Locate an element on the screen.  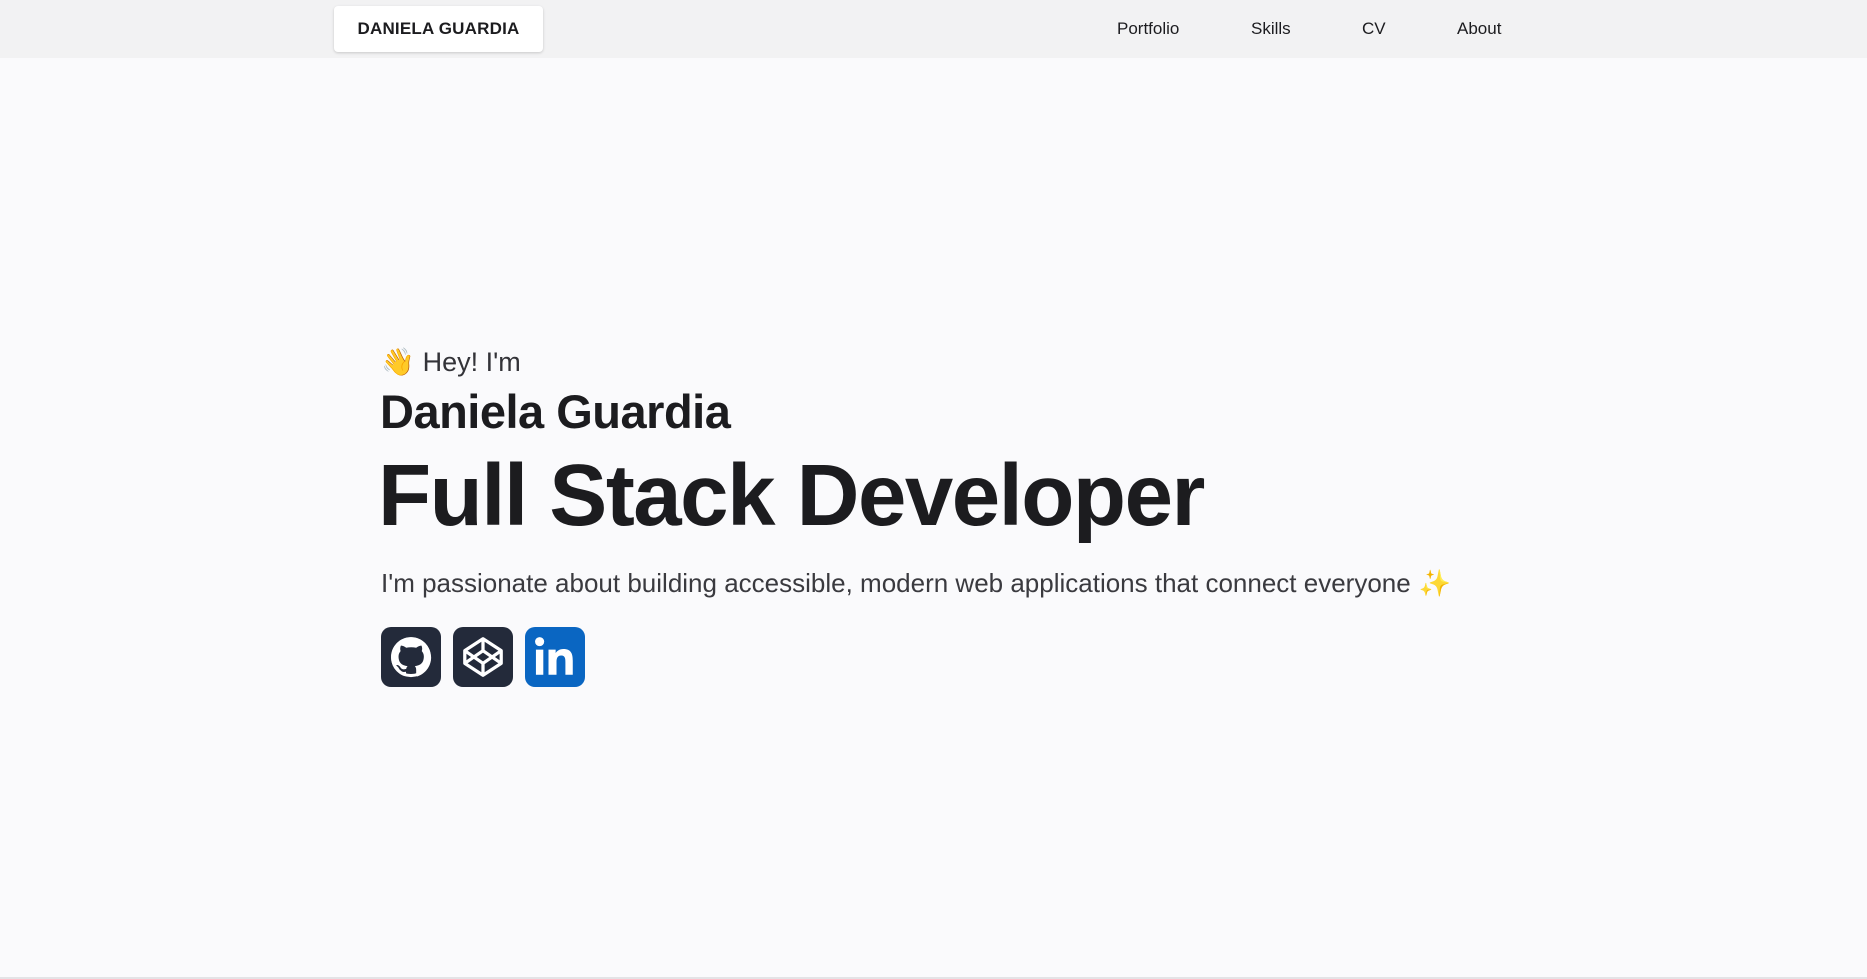
waving-hand-icon: 👋 is located at coordinates (398, 361).